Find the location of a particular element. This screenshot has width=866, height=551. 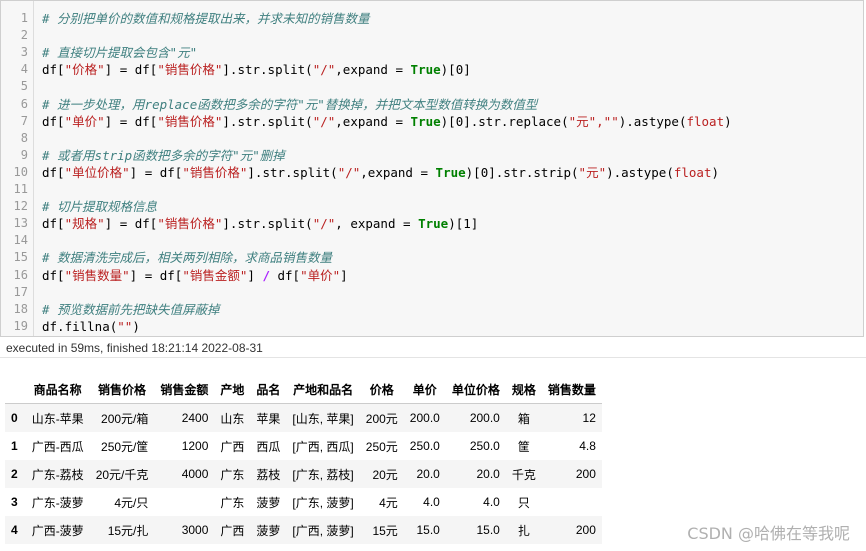

line-number: 13 is located at coordinates (20, 223).